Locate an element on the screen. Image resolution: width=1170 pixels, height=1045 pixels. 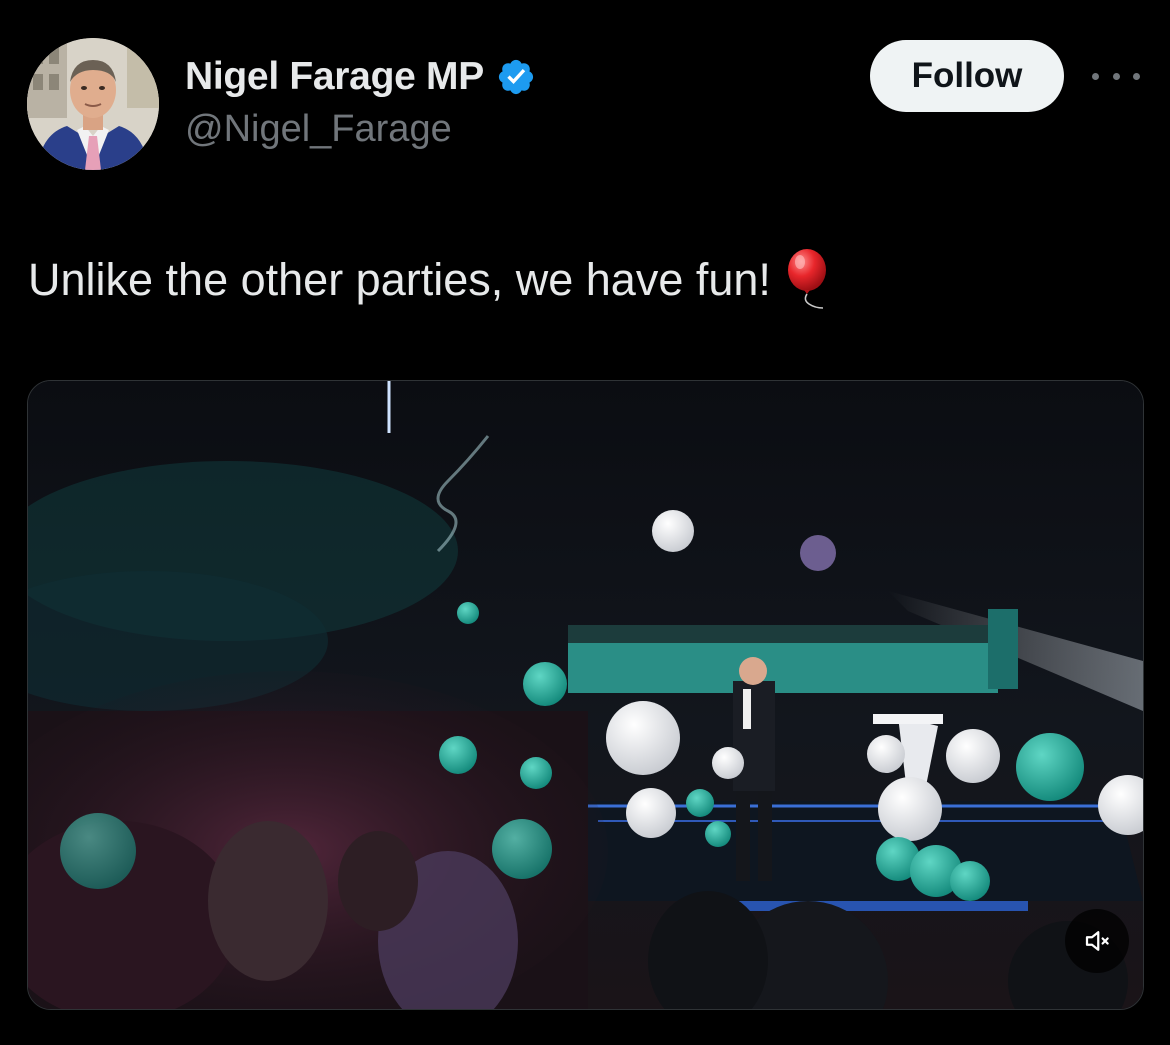
author-display-name: Nigel Farage MP is located at coordinates (334, 77).